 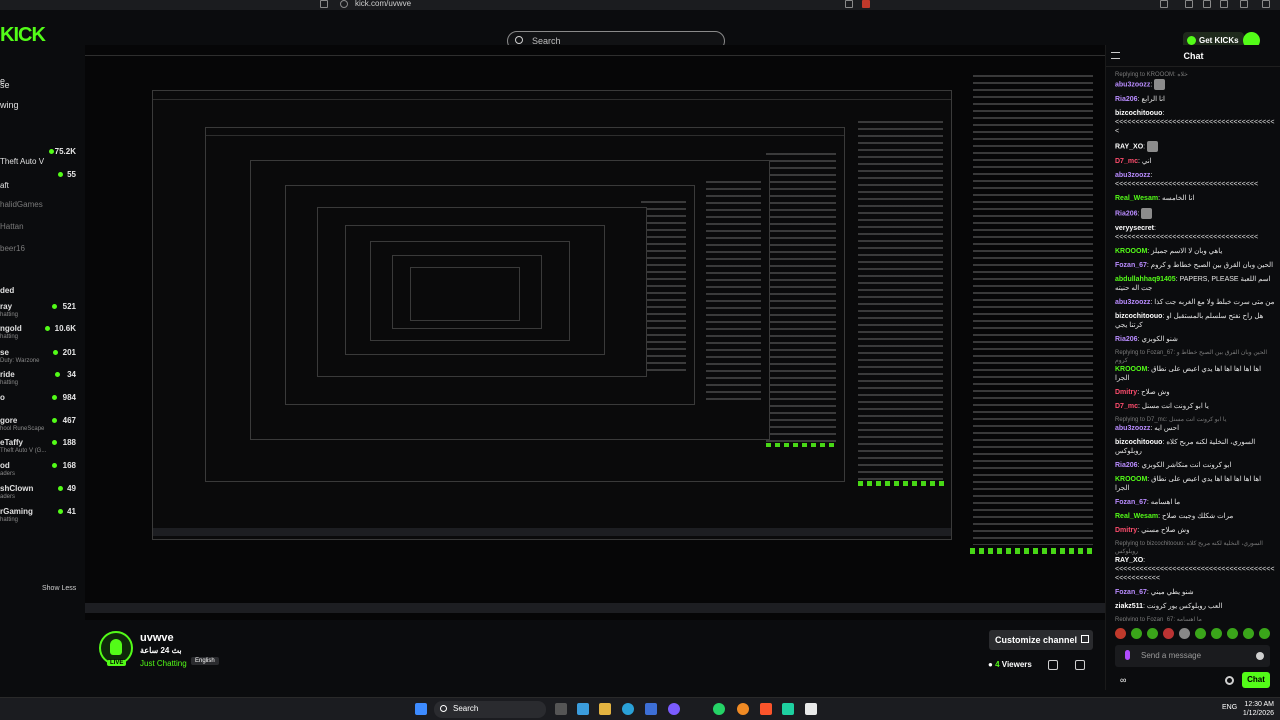 What do you see at coordinates (1229, 680) in the screenshot?
I see `gear-icon` at bounding box center [1229, 680].